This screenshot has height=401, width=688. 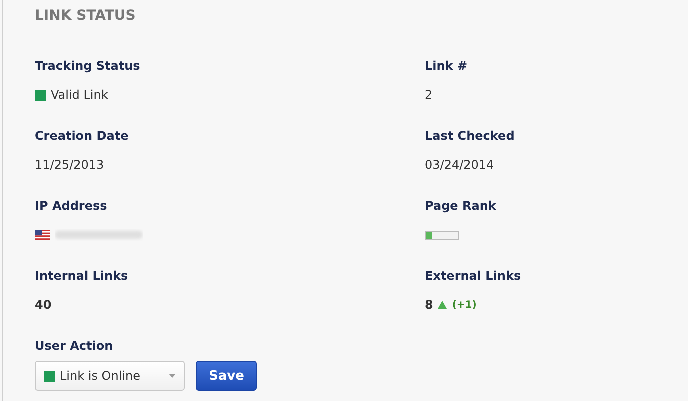 What do you see at coordinates (99, 235) in the screenshot?
I see `blurred-address-icon` at bounding box center [99, 235].